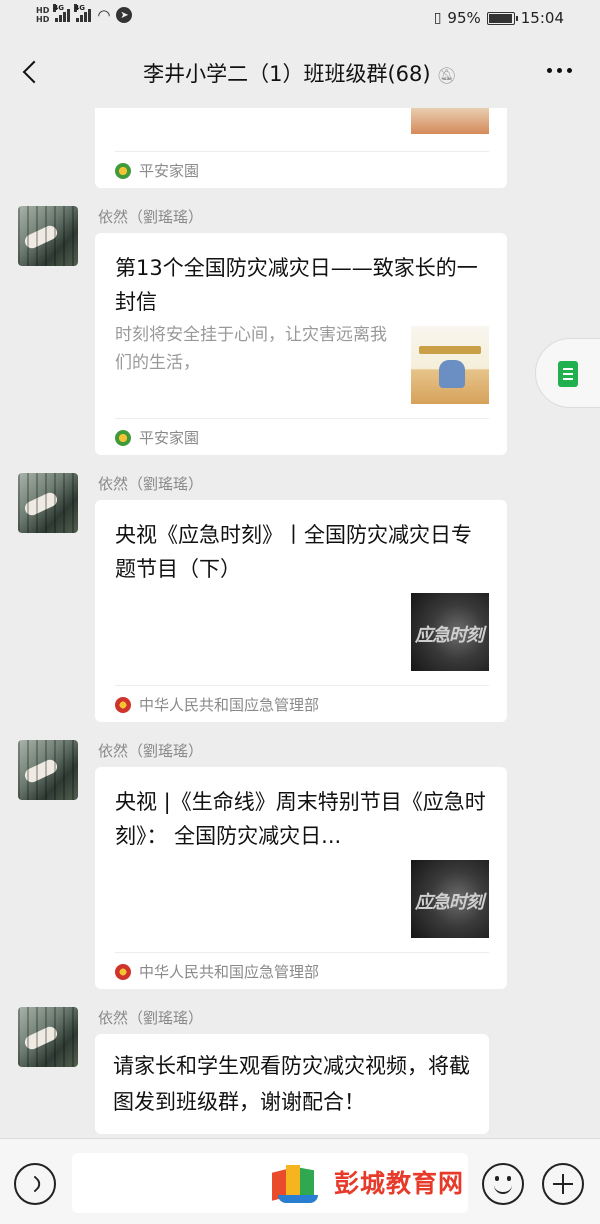 The width and height of the screenshot is (600, 1224). I want to click on book-logo-icon, so click(296, 1182).